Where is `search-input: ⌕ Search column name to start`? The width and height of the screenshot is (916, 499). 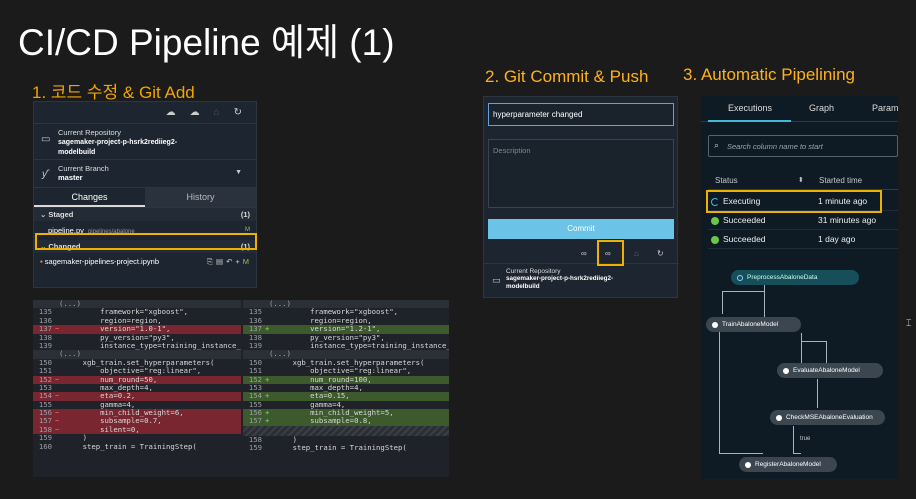
search-input: ⌕ Search column name to start is located at coordinates (803, 146).